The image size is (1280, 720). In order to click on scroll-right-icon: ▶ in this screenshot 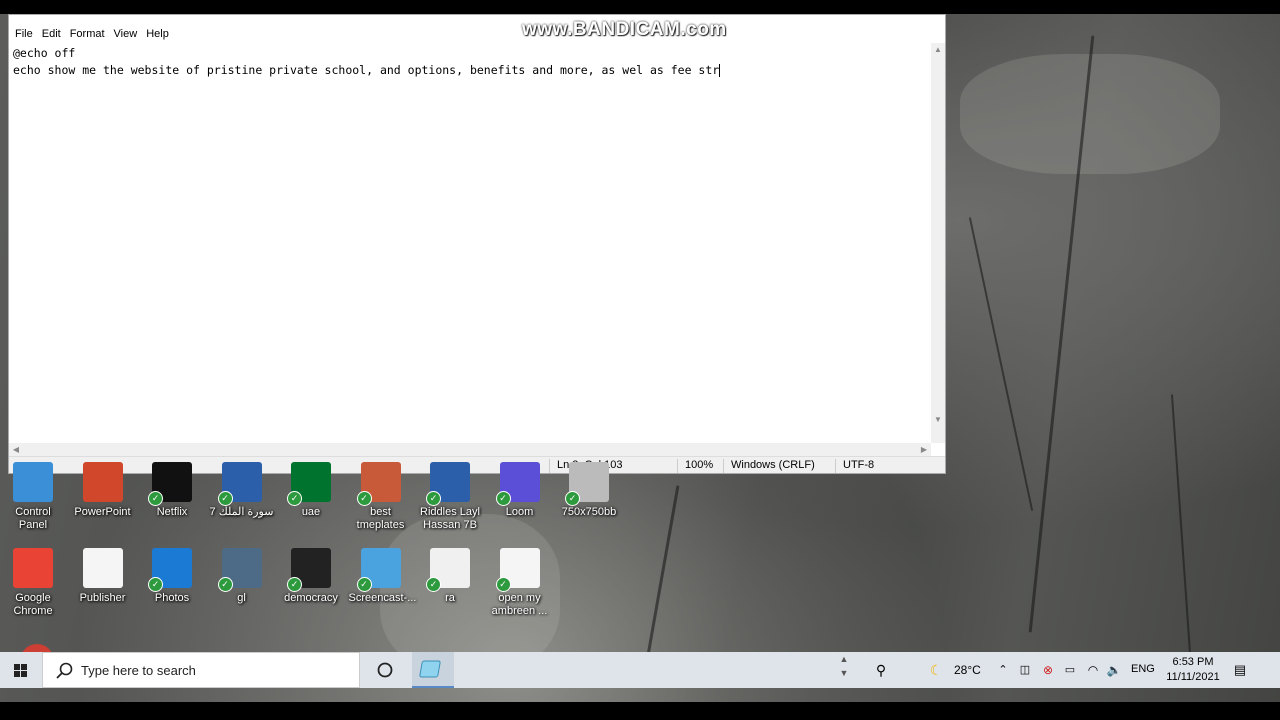, I will do `click(924, 450)`.